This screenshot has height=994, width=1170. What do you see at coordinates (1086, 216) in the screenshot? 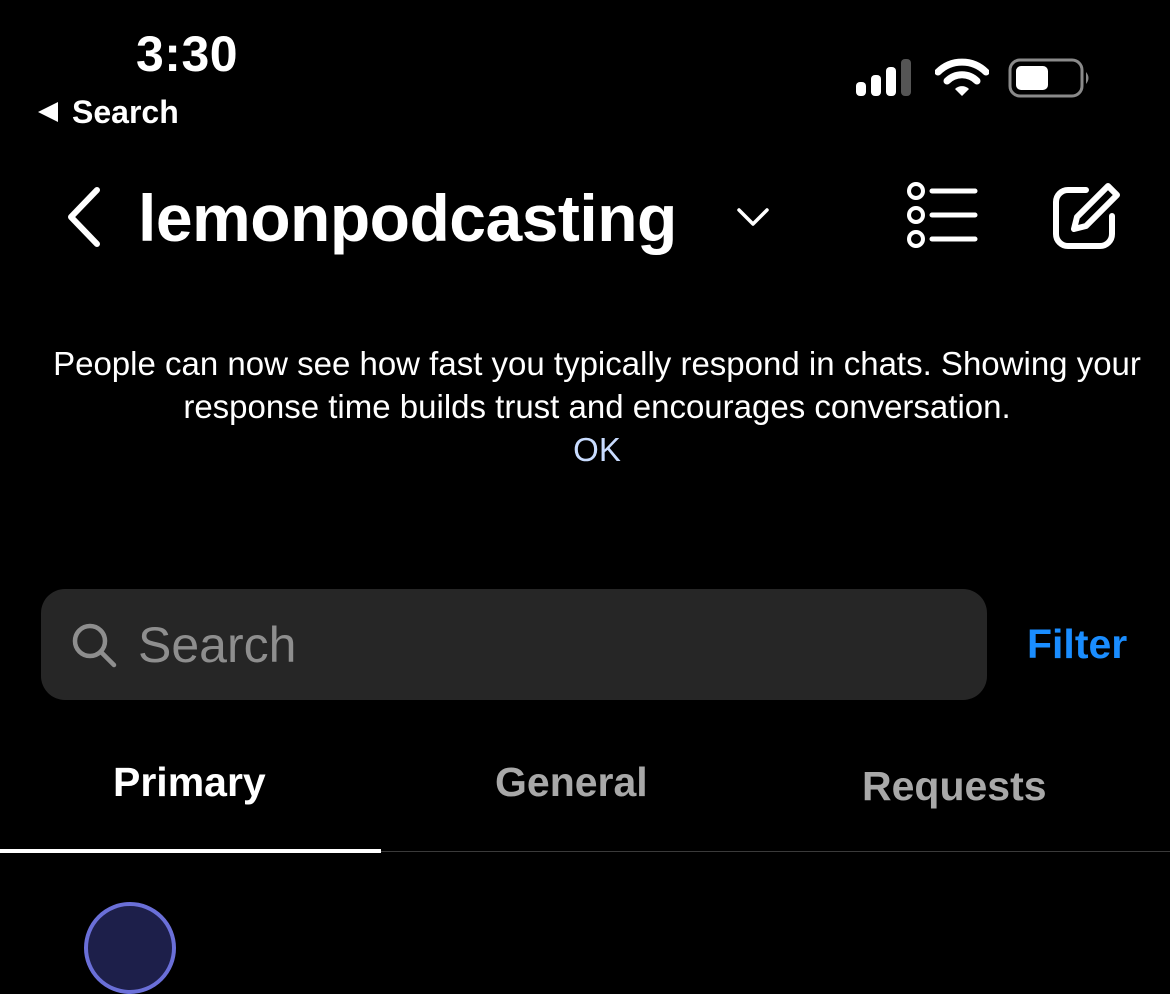
I see `compose-icon` at bounding box center [1086, 216].